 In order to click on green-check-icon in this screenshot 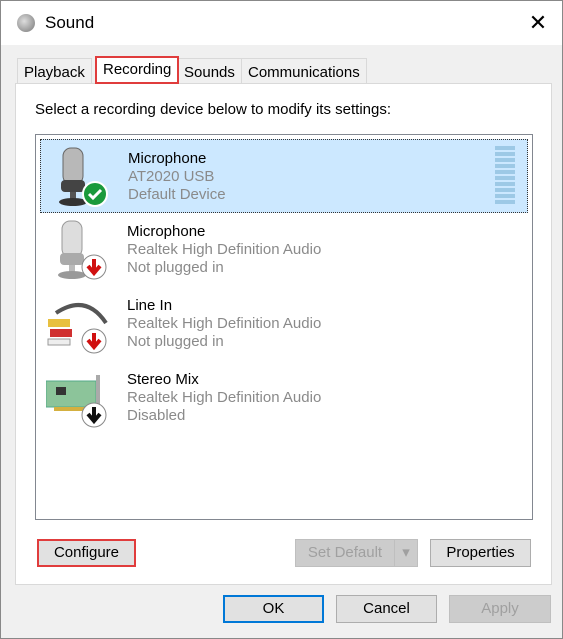, I will do `click(95, 194)`.